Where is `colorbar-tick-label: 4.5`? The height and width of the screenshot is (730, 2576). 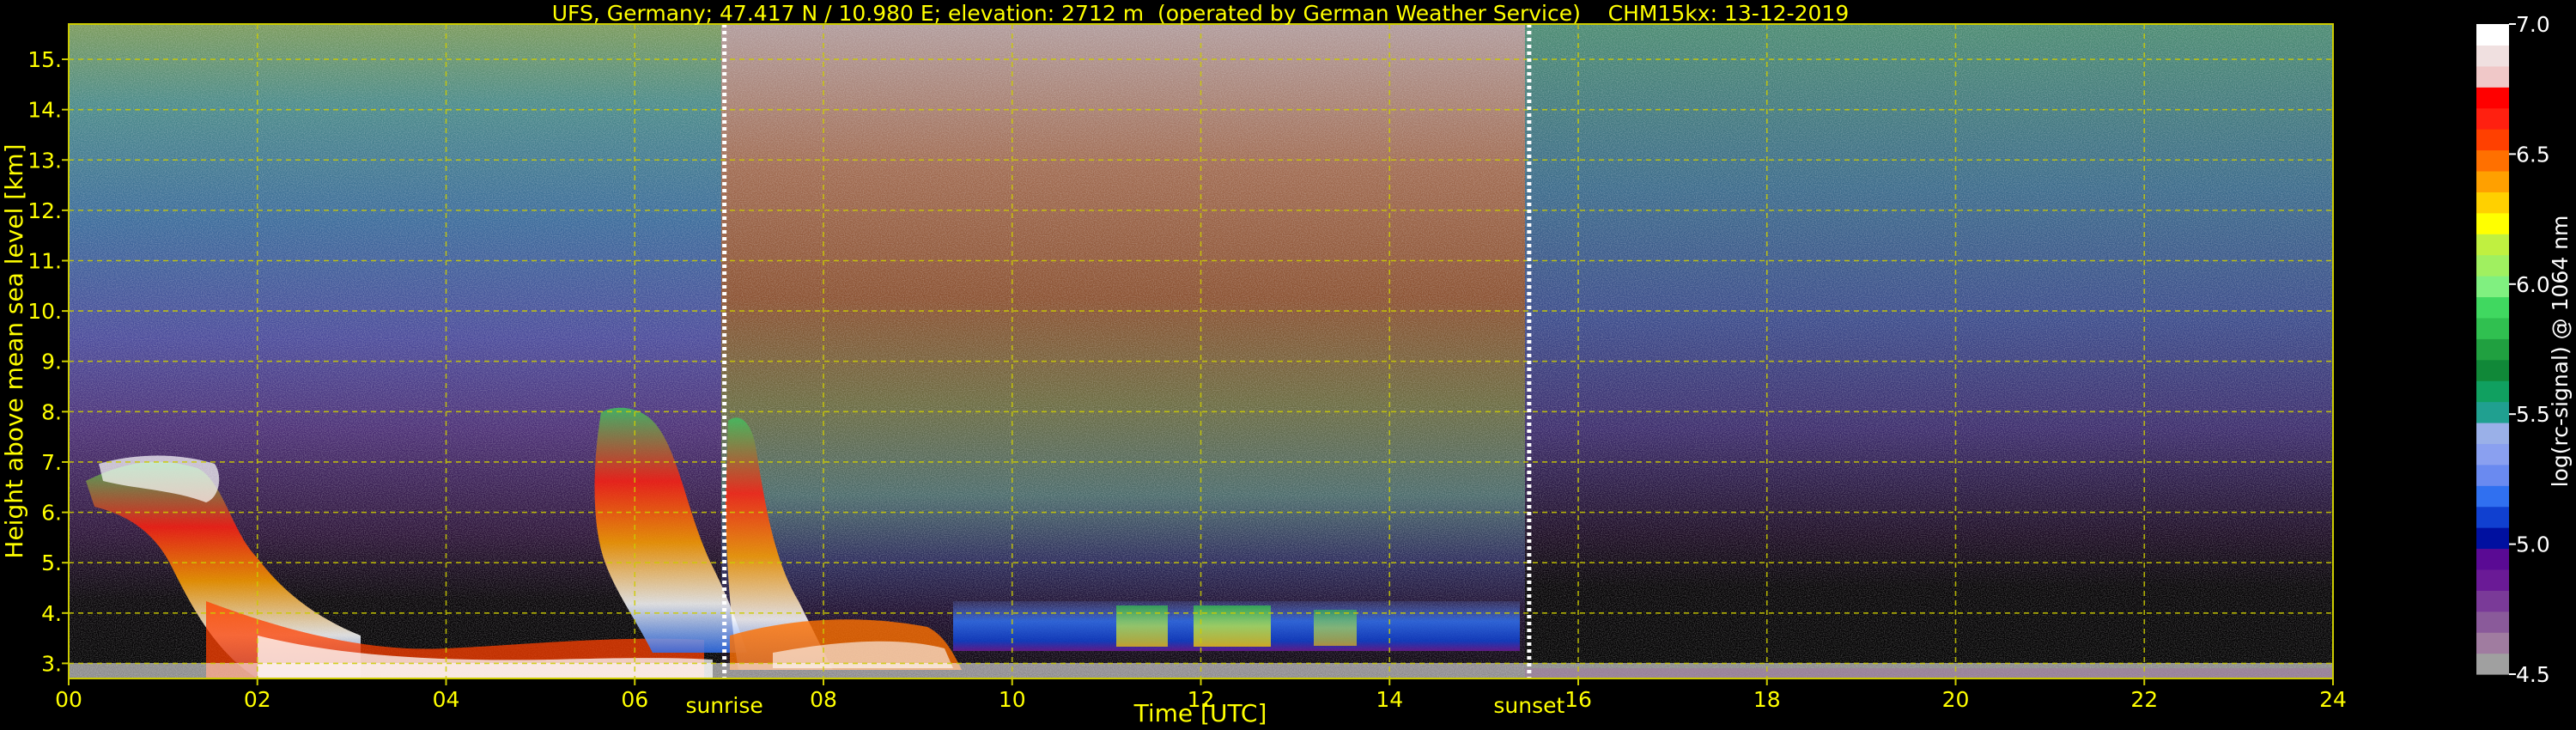
colorbar-tick-label: 4.5 is located at coordinates (2533, 674).